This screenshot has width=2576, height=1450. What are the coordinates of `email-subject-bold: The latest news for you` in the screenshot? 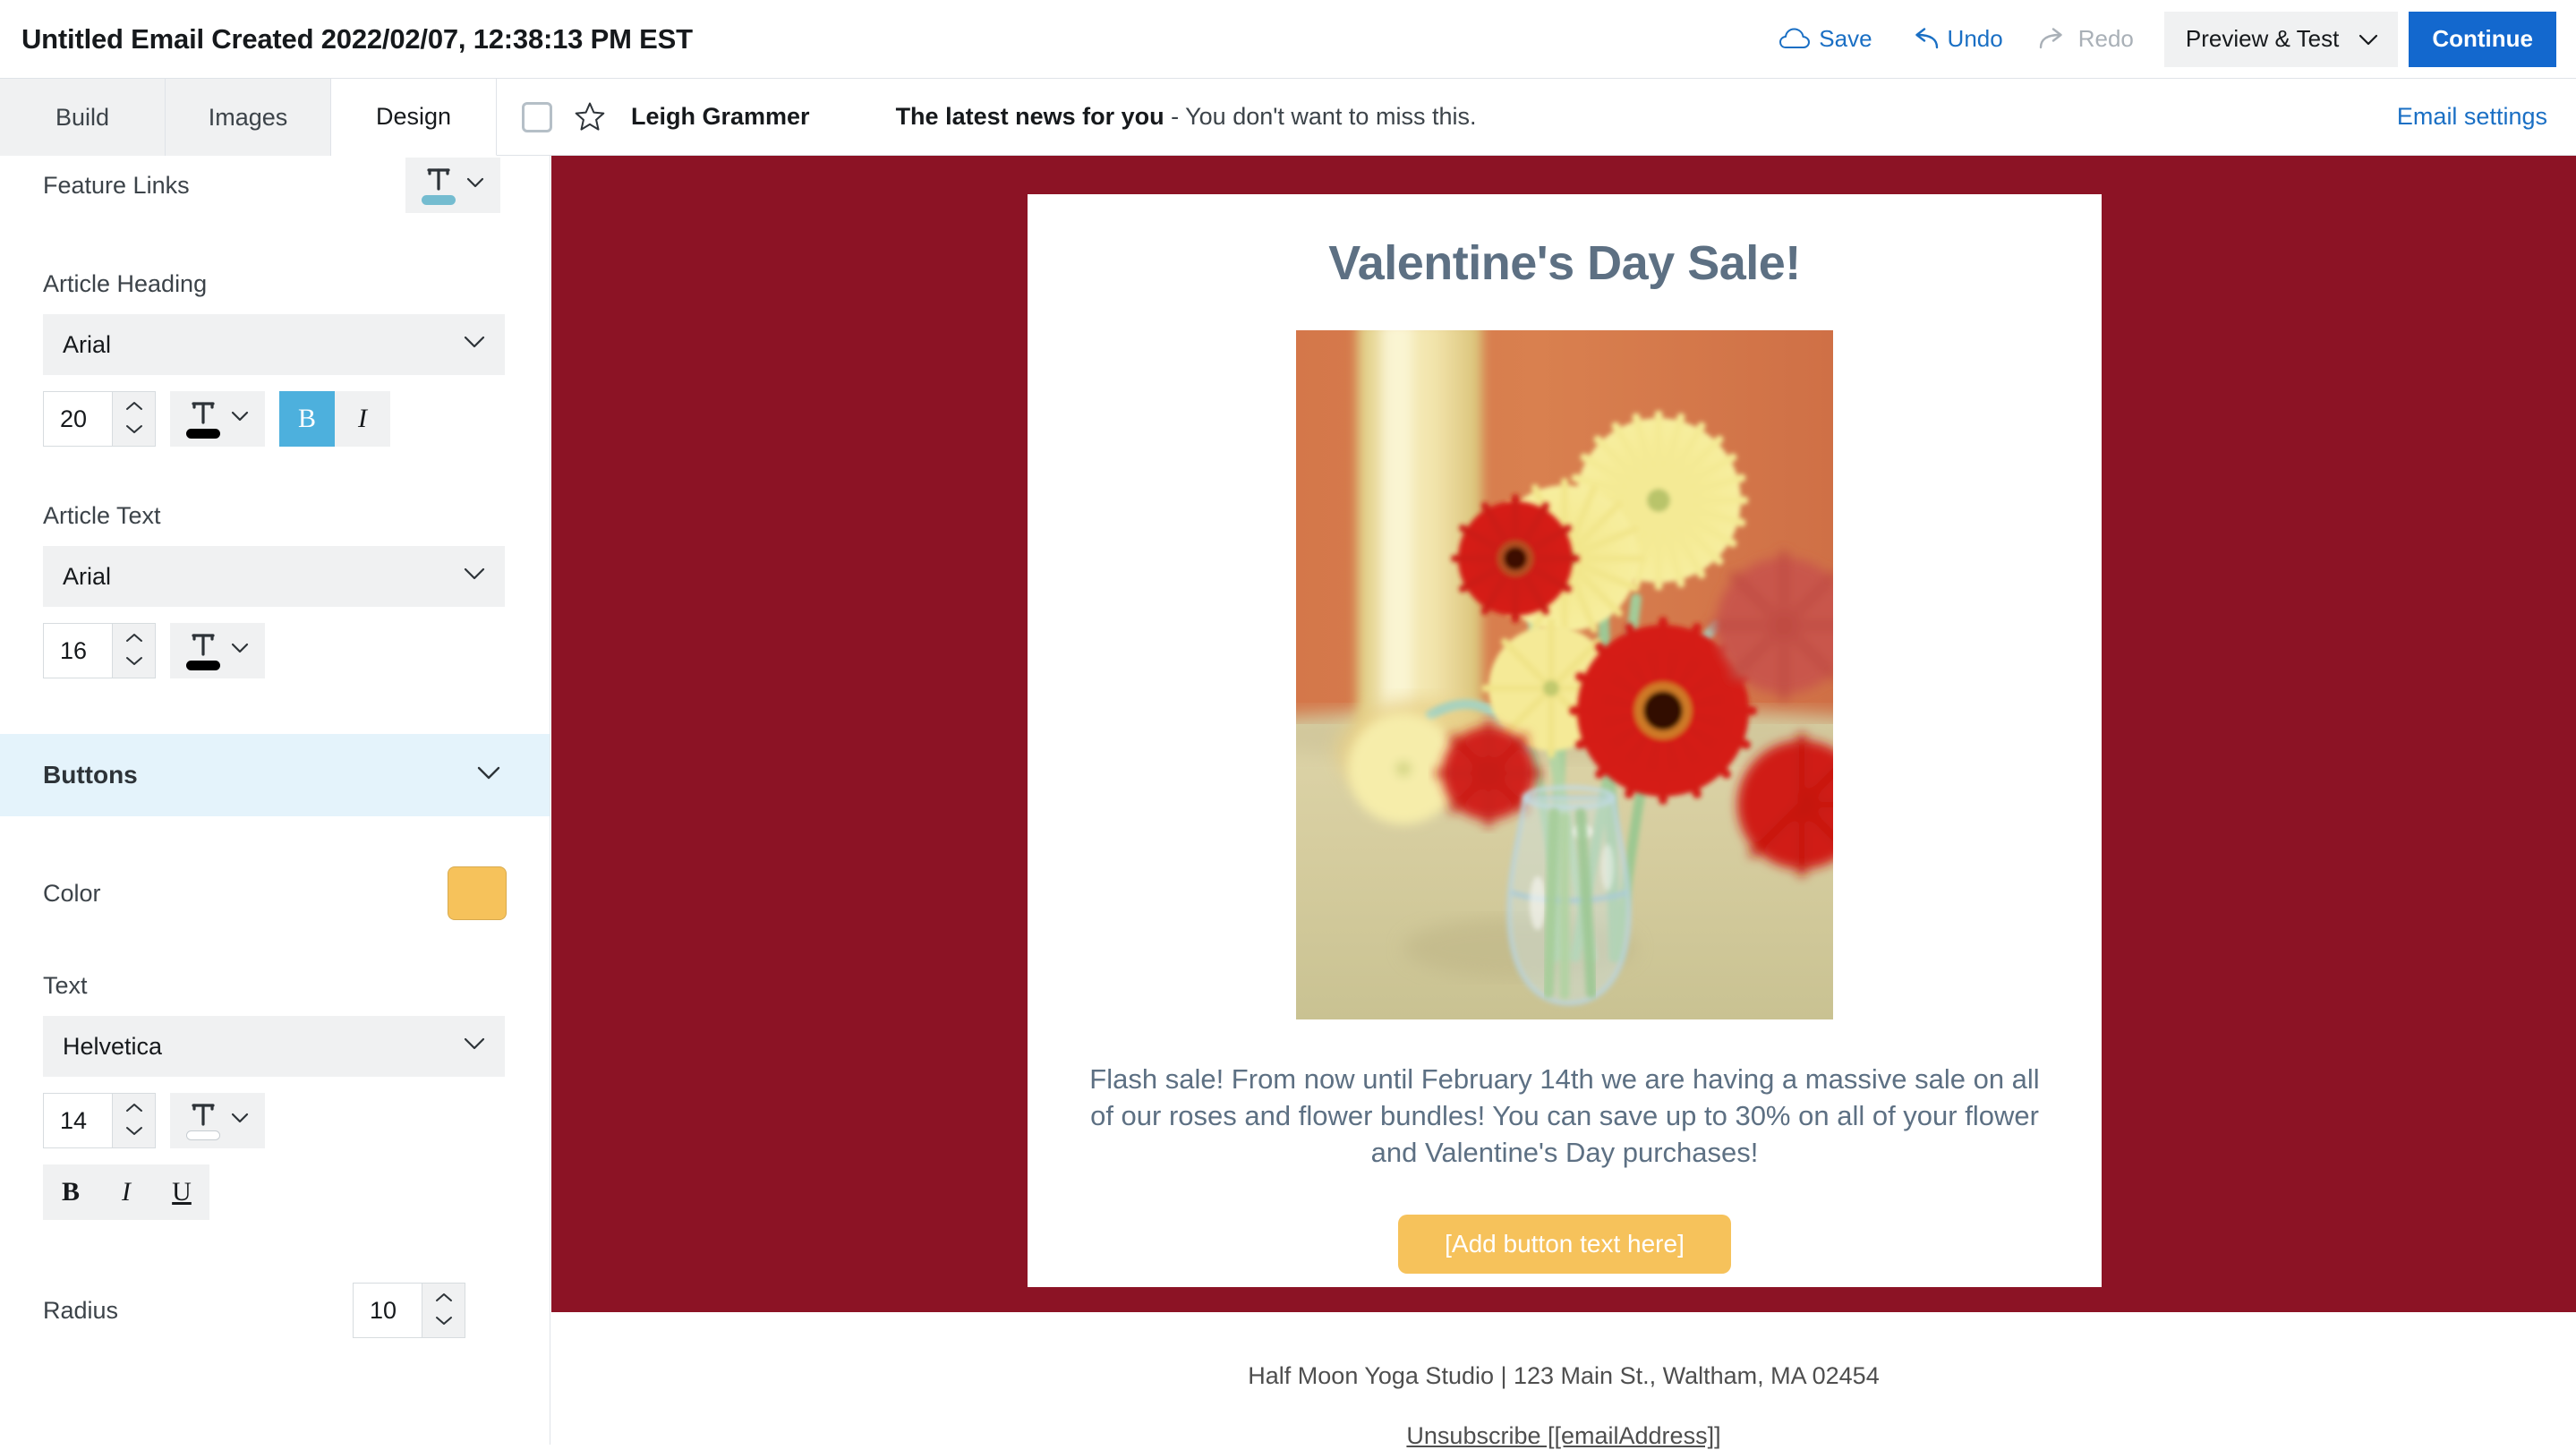 It's located at (1029, 116).